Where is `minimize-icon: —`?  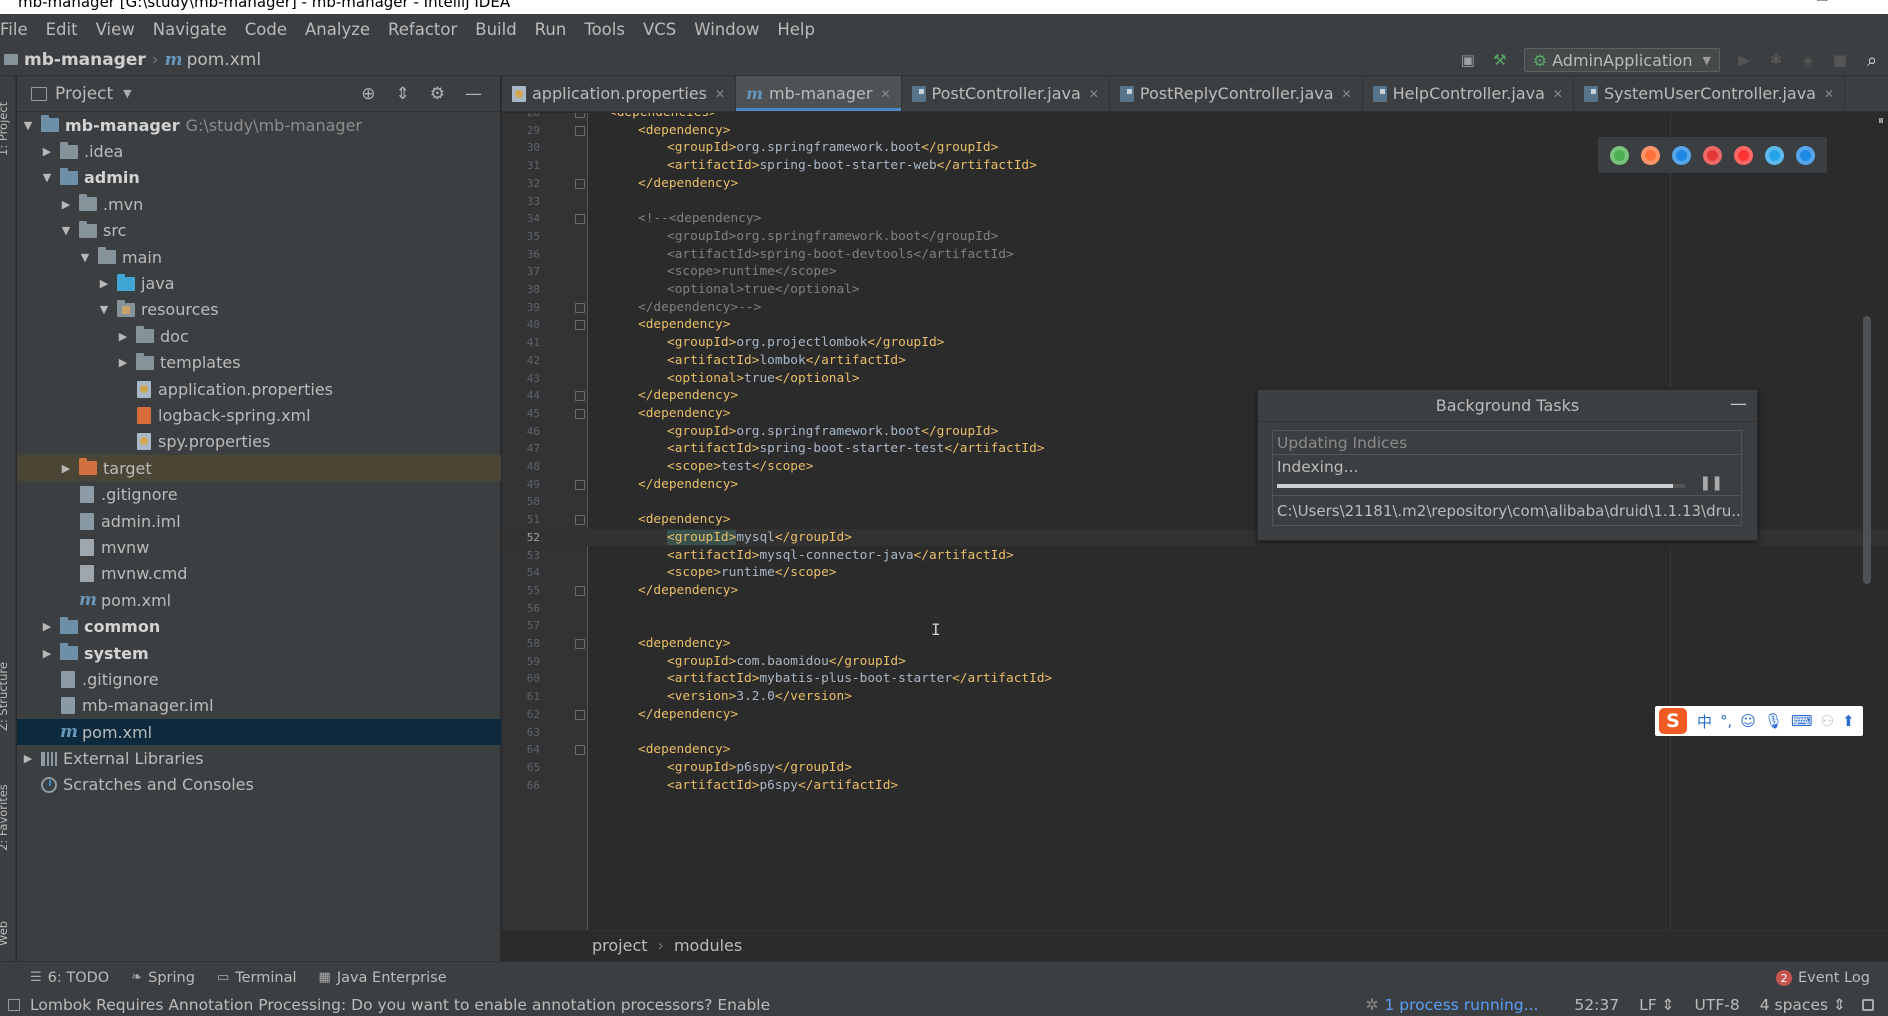
minimize-icon: — is located at coordinates (1738, 404).